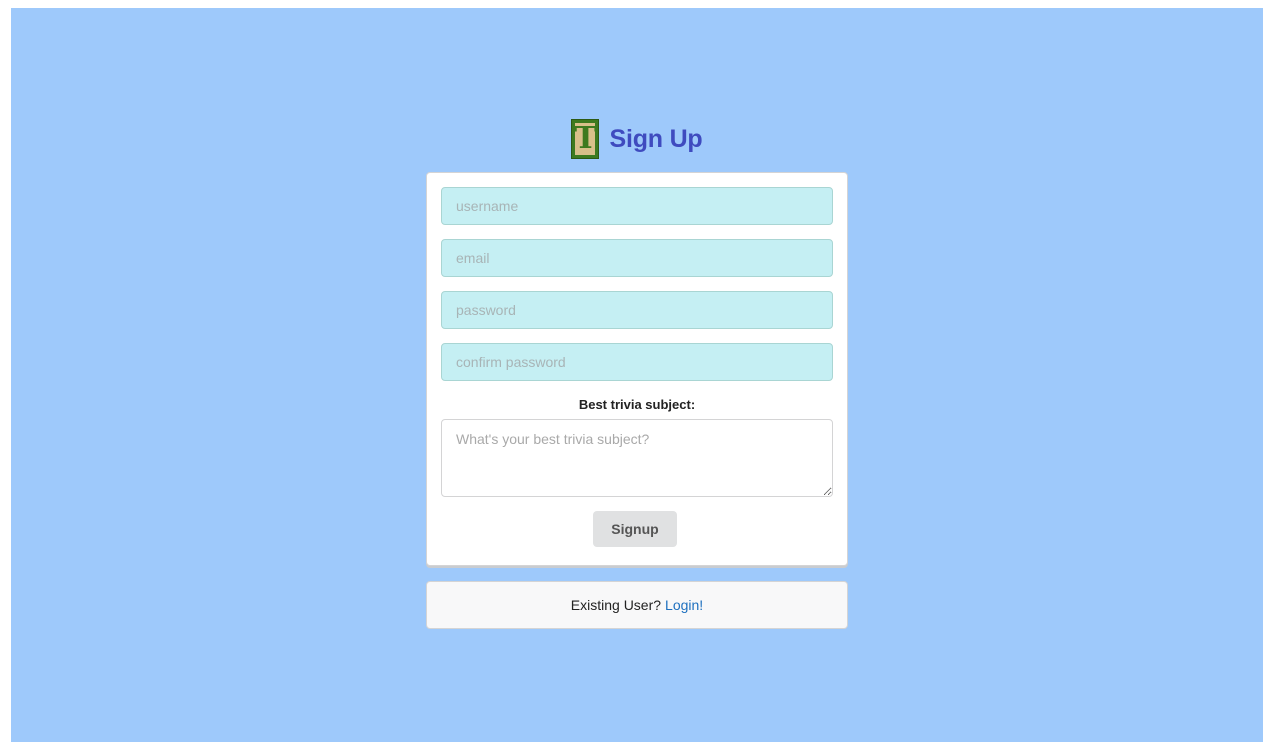  What do you see at coordinates (635, 529) in the screenshot?
I see `signup-button: Signup` at bounding box center [635, 529].